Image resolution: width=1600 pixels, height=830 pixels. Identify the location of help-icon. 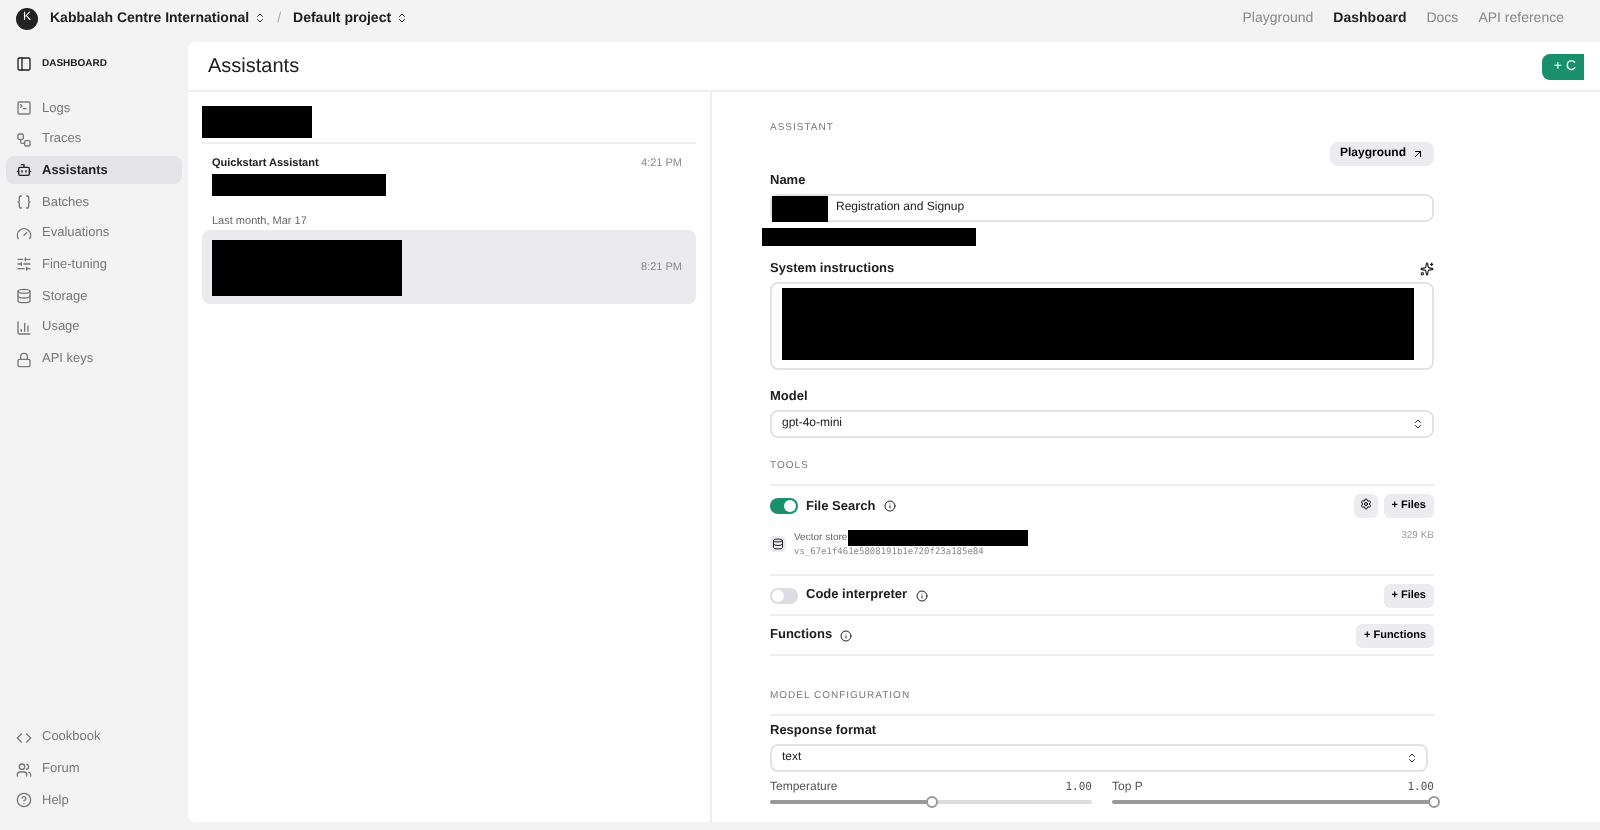
(24, 800).